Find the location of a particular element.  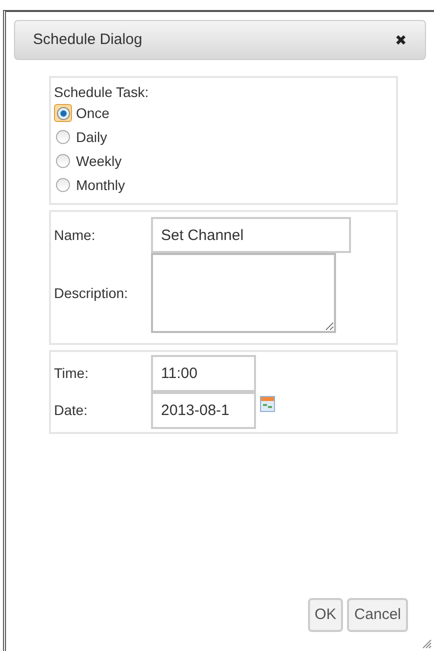

option-label: Monthly is located at coordinates (101, 185).